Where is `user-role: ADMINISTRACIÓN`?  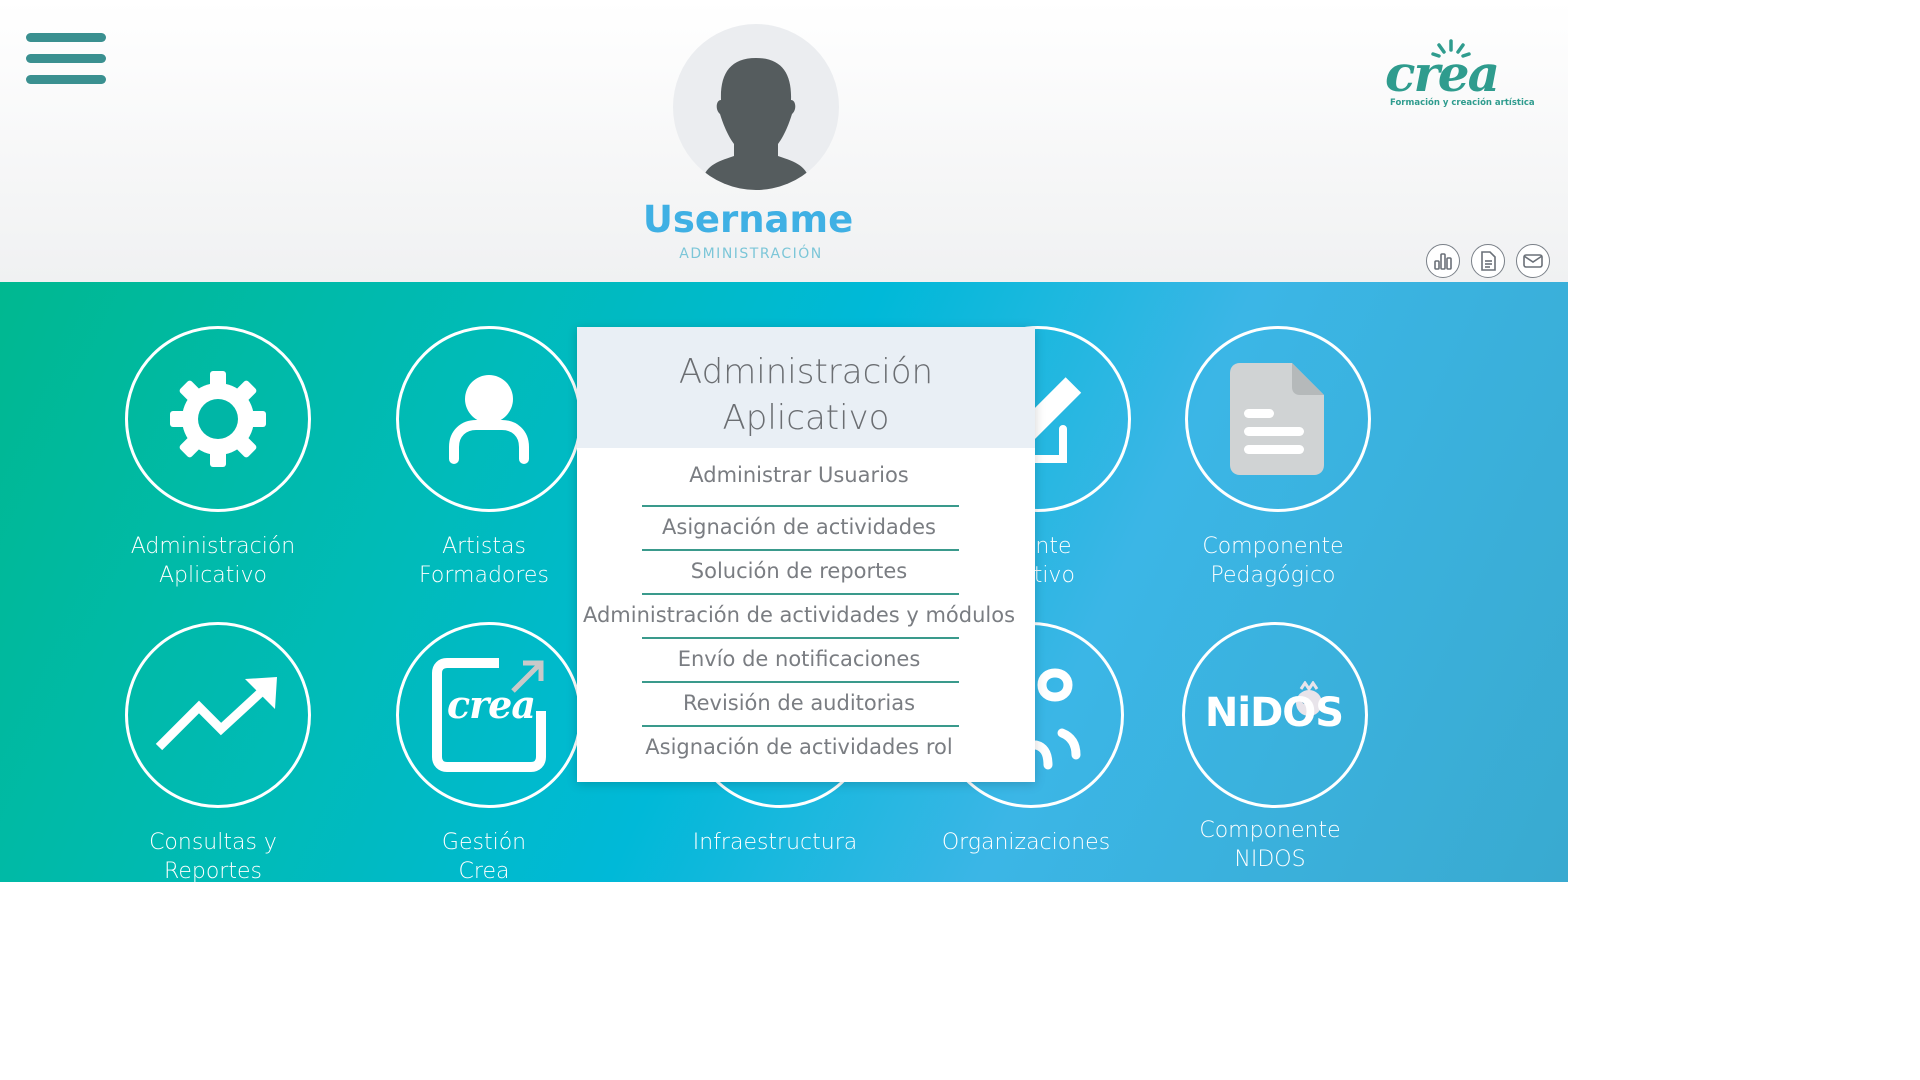 user-role: ADMINISTRACIÓN is located at coordinates (751, 254).